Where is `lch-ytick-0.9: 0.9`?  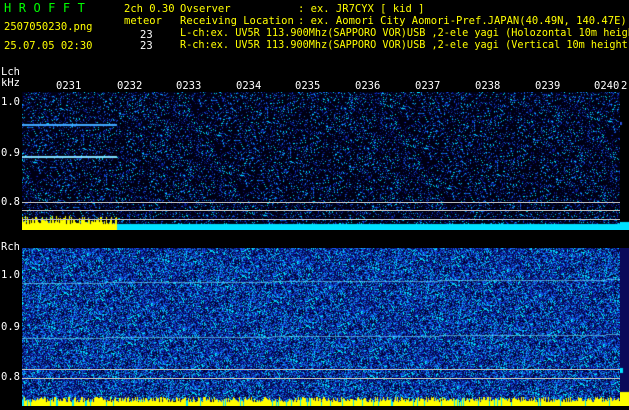
lch-ytick-0.9: 0.9 is located at coordinates (10, 153).